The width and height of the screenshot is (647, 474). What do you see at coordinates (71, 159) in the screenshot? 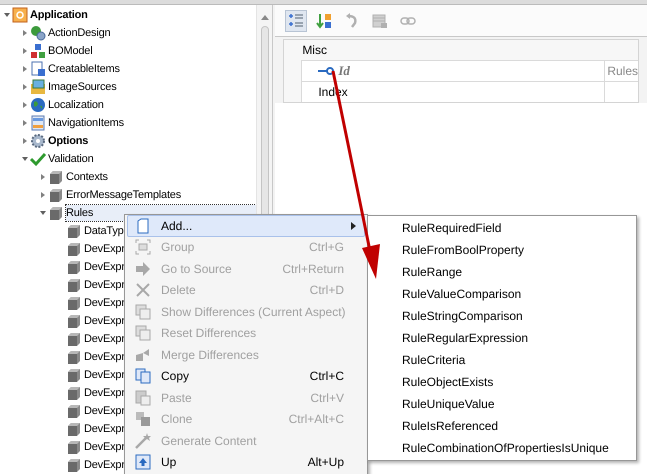
I see `tree-item: Validation` at bounding box center [71, 159].